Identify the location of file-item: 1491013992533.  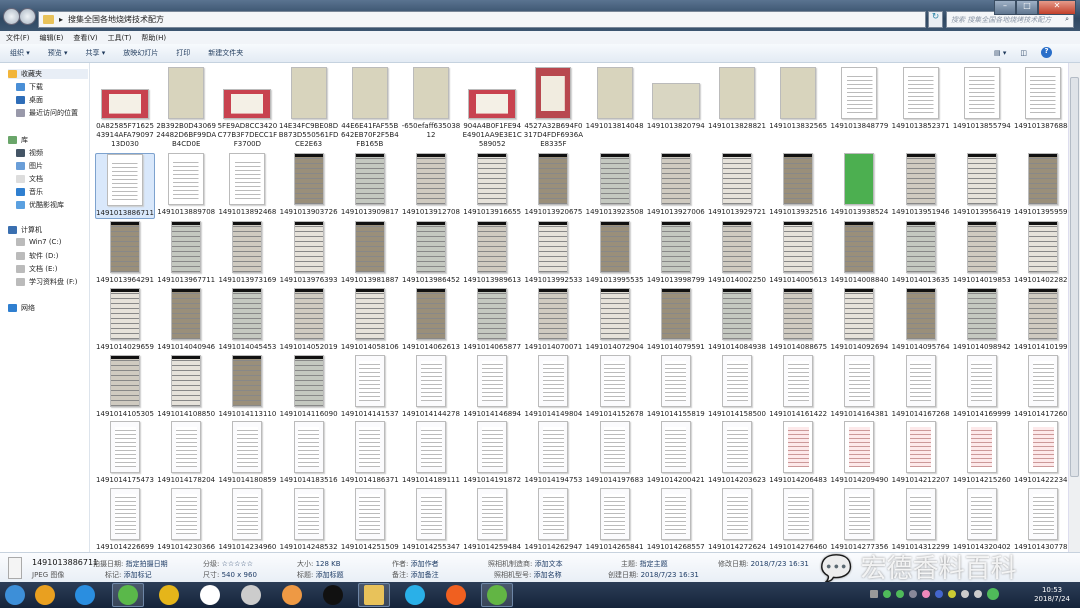
(553, 253).